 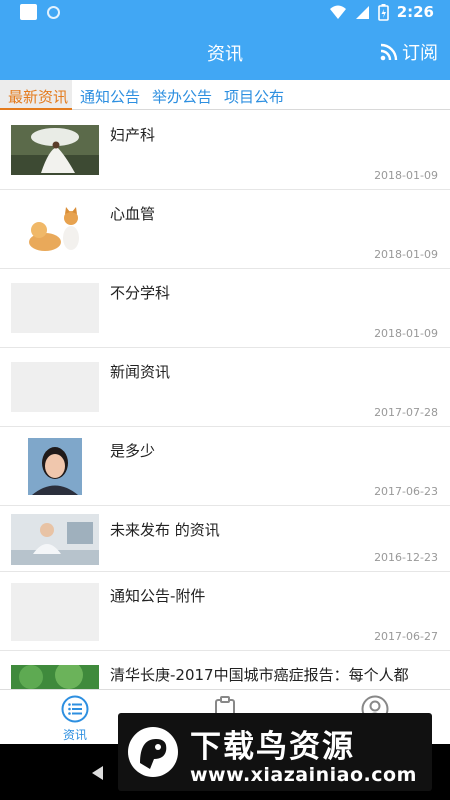 What do you see at coordinates (406, 557) in the screenshot?
I see `news-date: 2016-12-23` at bounding box center [406, 557].